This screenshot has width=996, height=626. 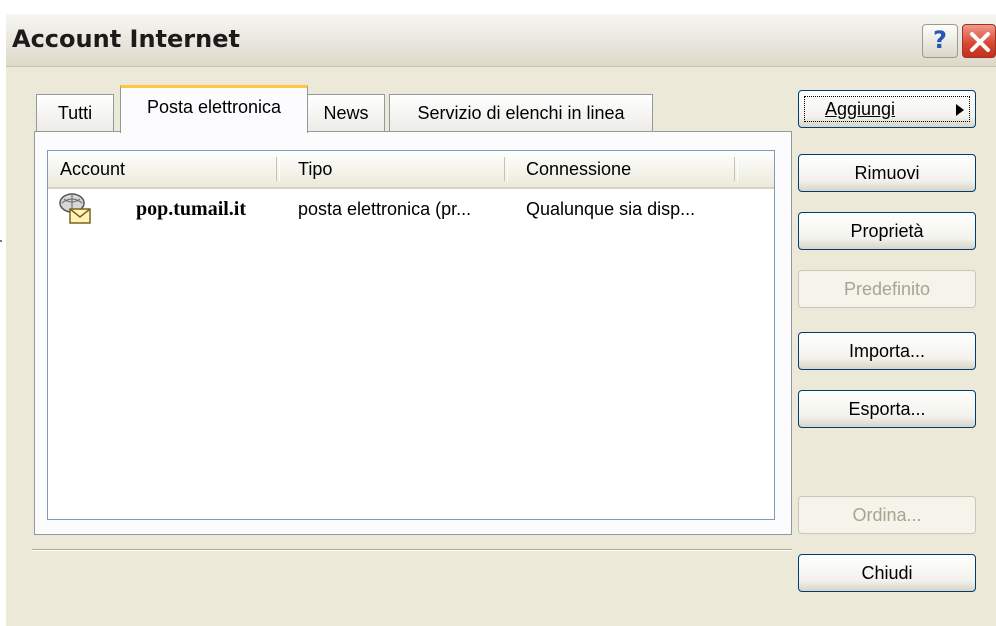 I want to click on column-header-tipo: Tipo, so click(x=395, y=169).